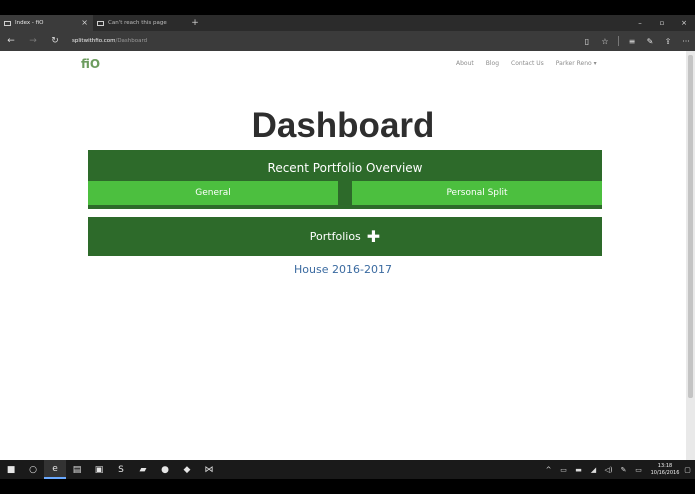 The image size is (695, 494). What do you see at coordinates (29, 23) in the screenshot?
I see `tab-title: Index - fiO` at bounding box center [29, 23].